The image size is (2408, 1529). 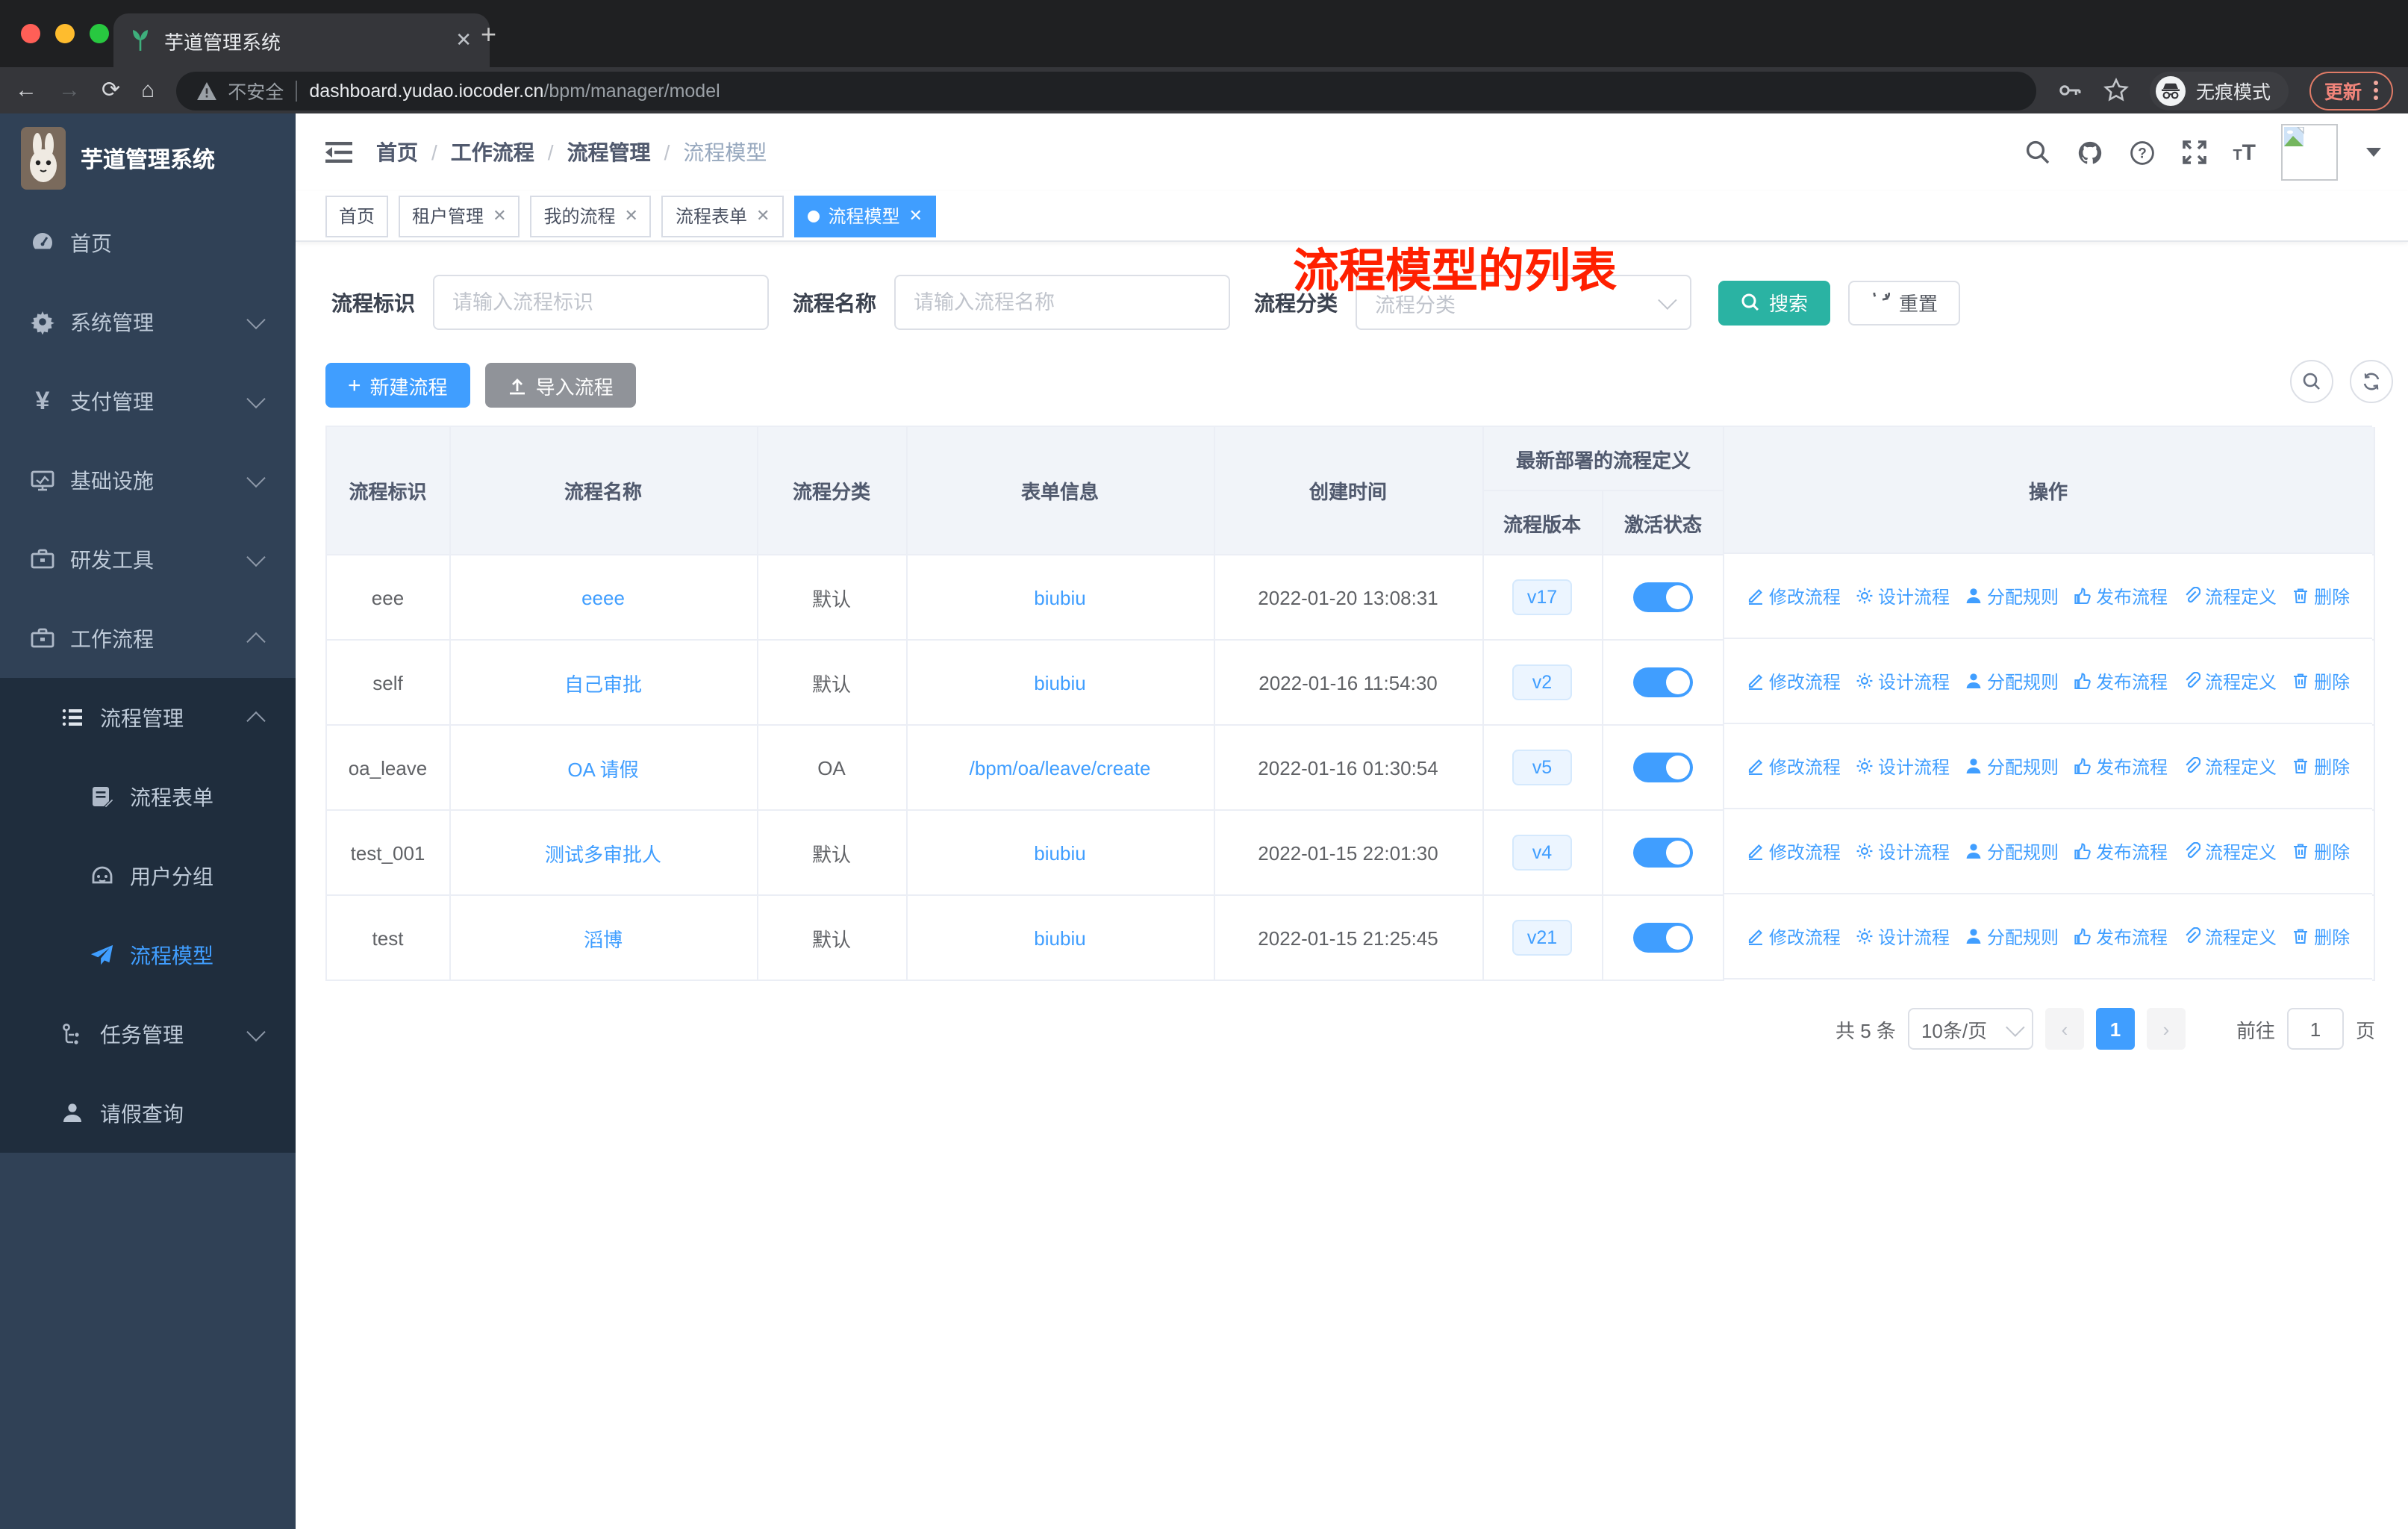 What do you see at coordinates (1970, 1029) in the screenshot?
I see `page-size-select: 10条/页` at bounding box center [1970, 1029].